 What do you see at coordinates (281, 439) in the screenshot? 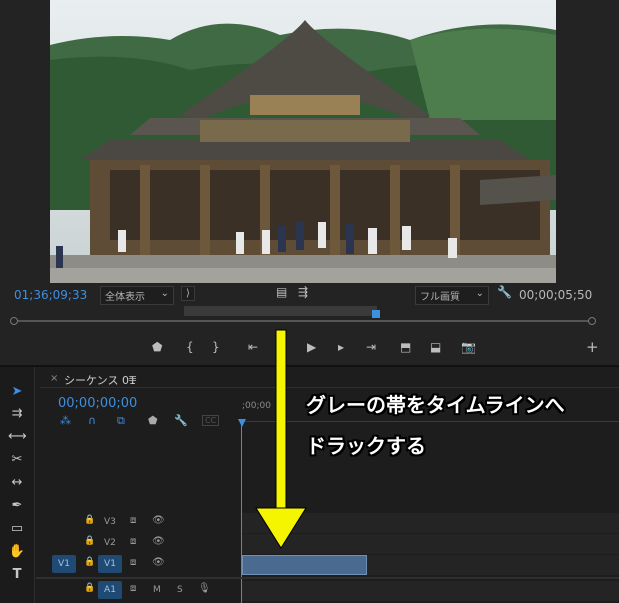
I see `drag-arrow` at bounding box center [281, 439].